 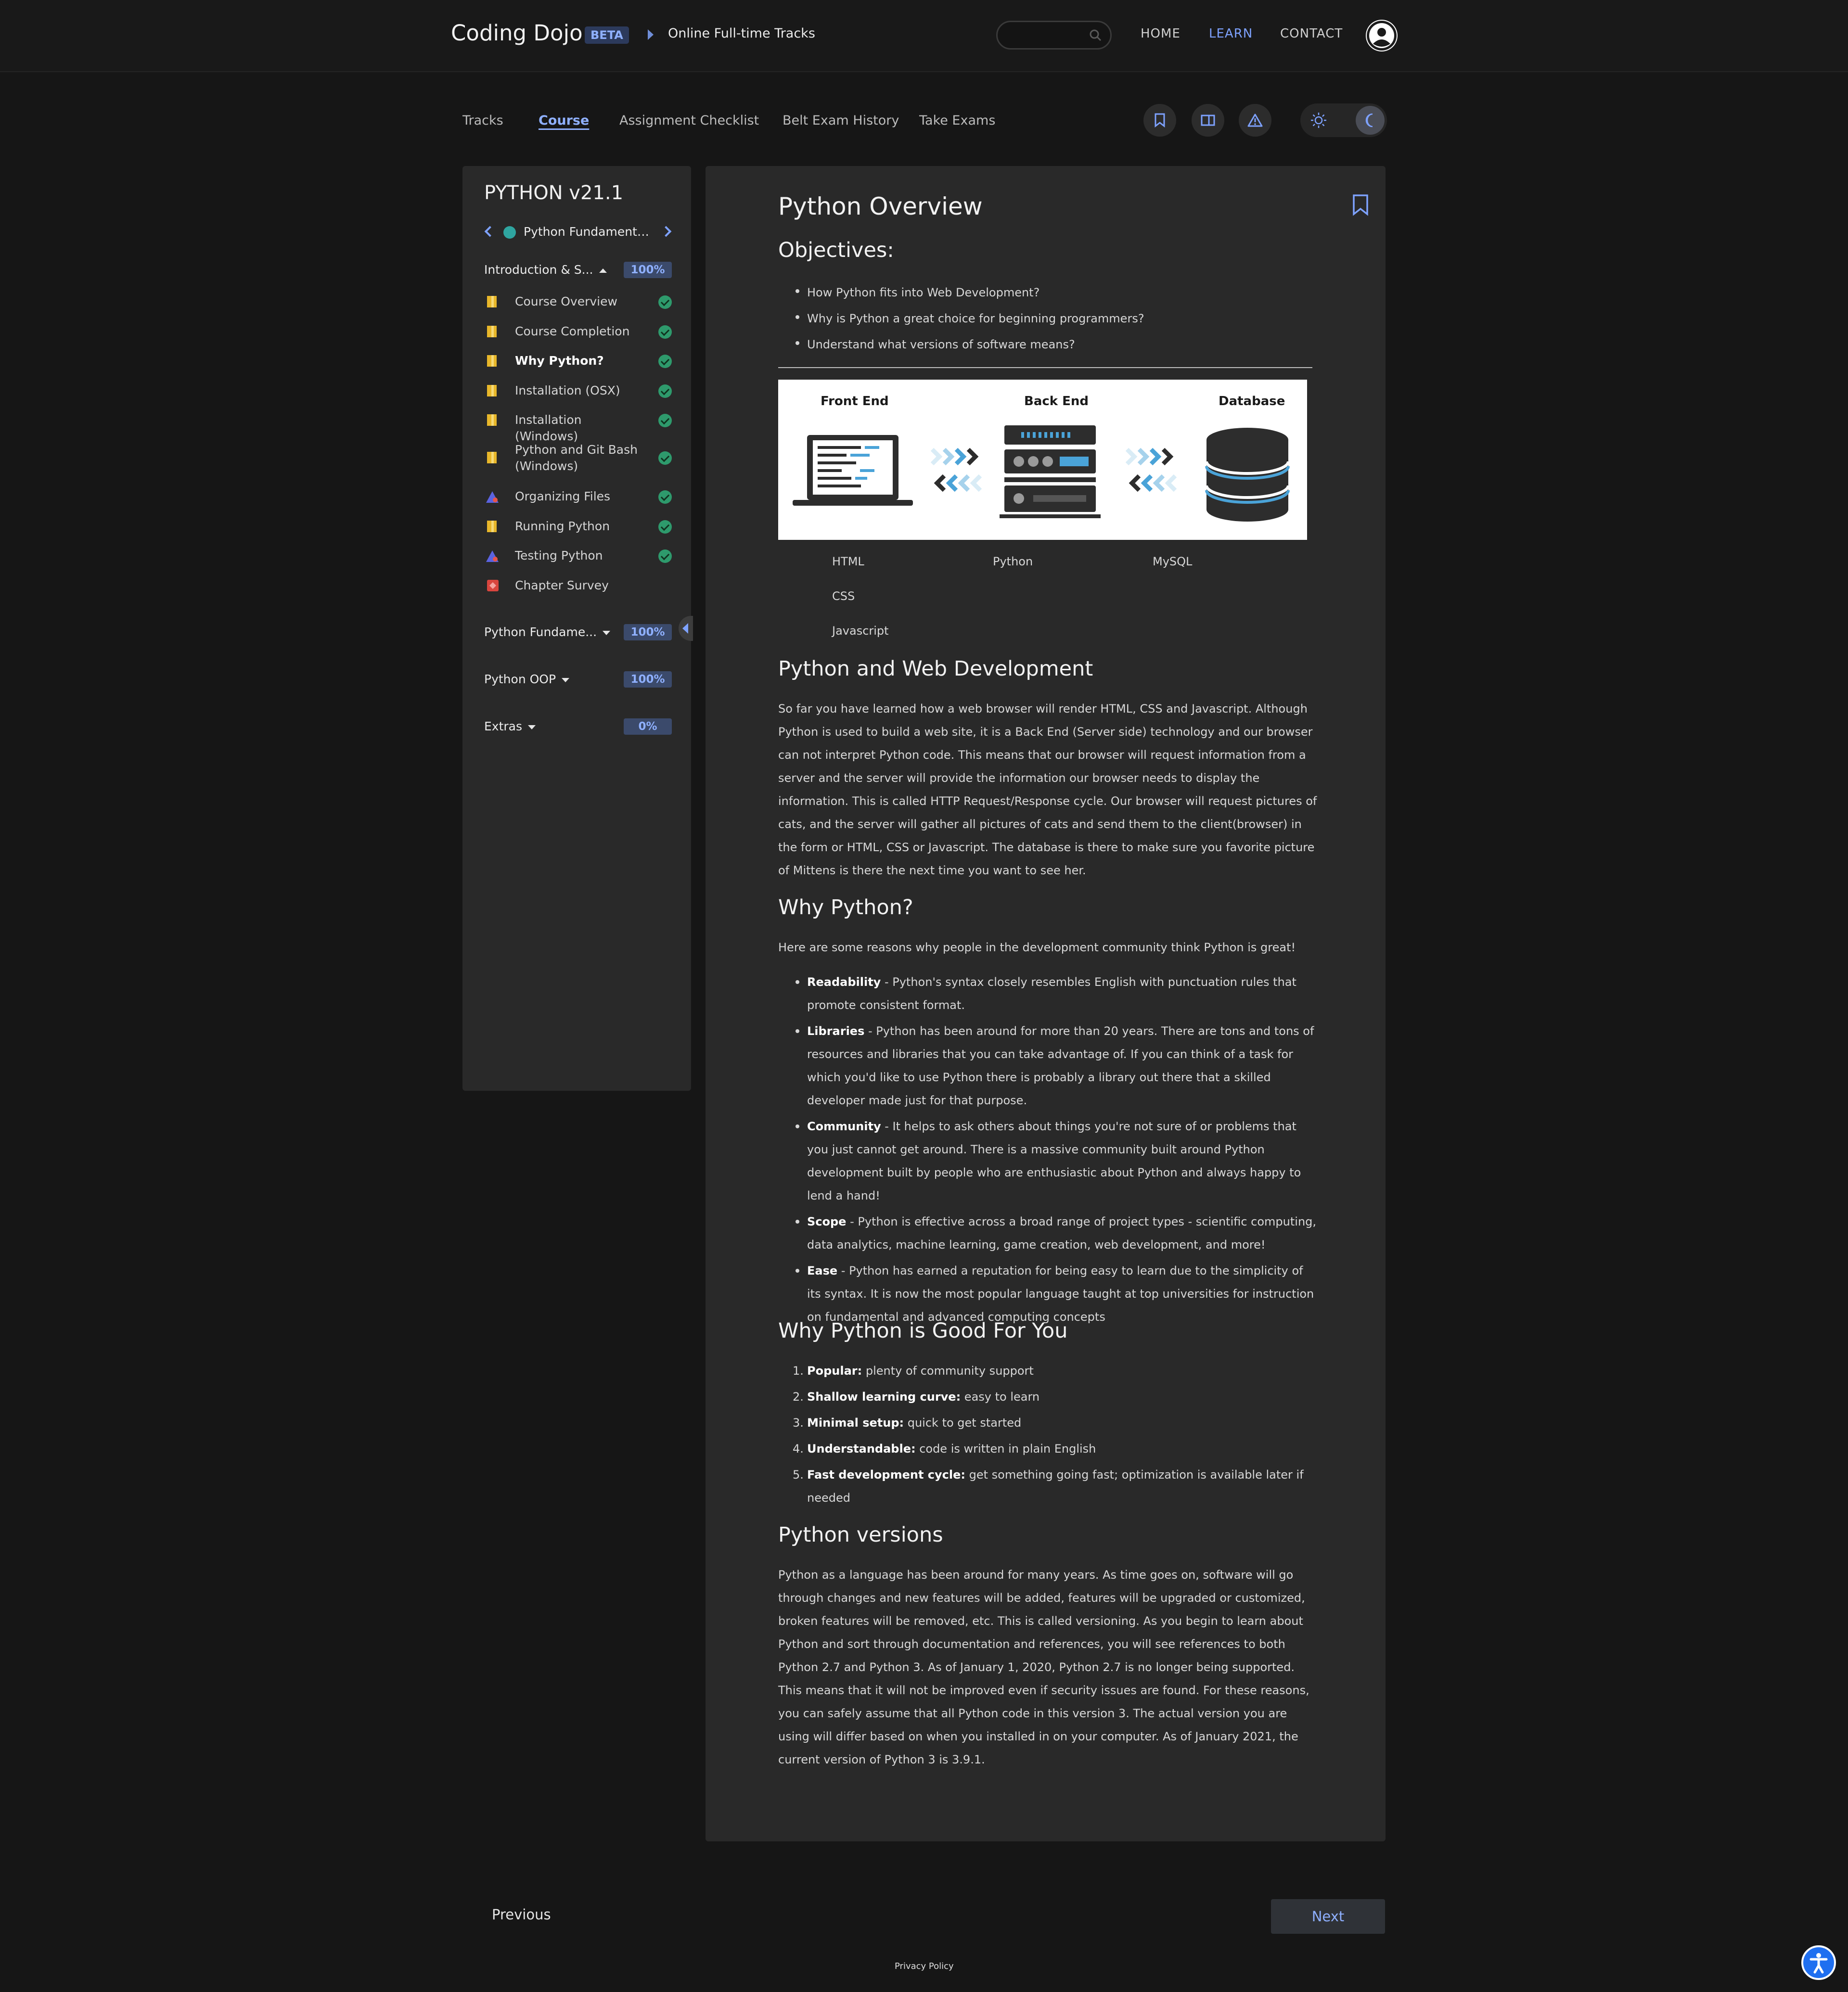 I want to click on tab-assignment-checklist: Assignment Checklist, so click(x=689, y=120).